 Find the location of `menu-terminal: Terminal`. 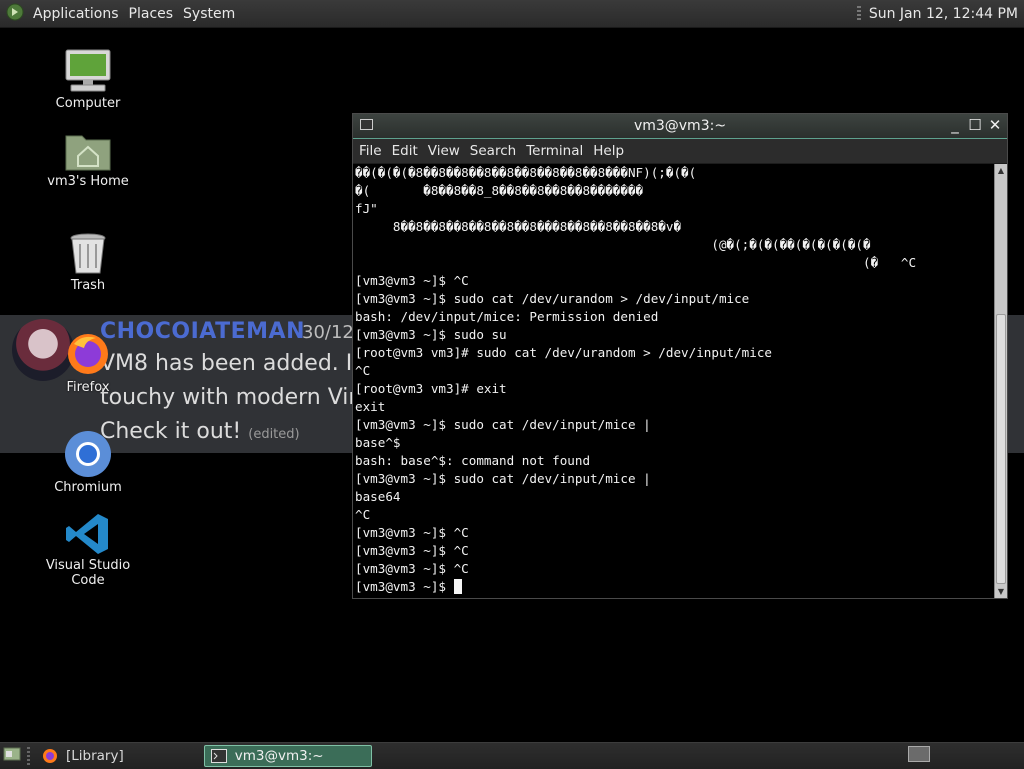

menu-terminal: Terminal is located at coordinates (554, 151).